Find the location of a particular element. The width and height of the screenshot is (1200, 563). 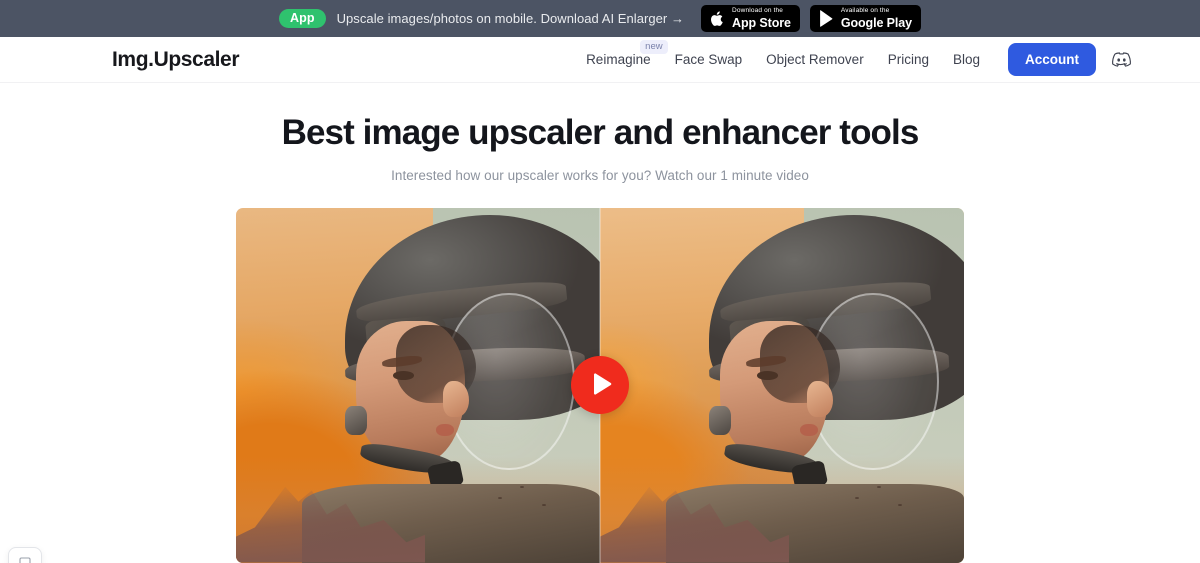

google-play-badge-subtitle: Available on the is located at coordinates (865, 10).